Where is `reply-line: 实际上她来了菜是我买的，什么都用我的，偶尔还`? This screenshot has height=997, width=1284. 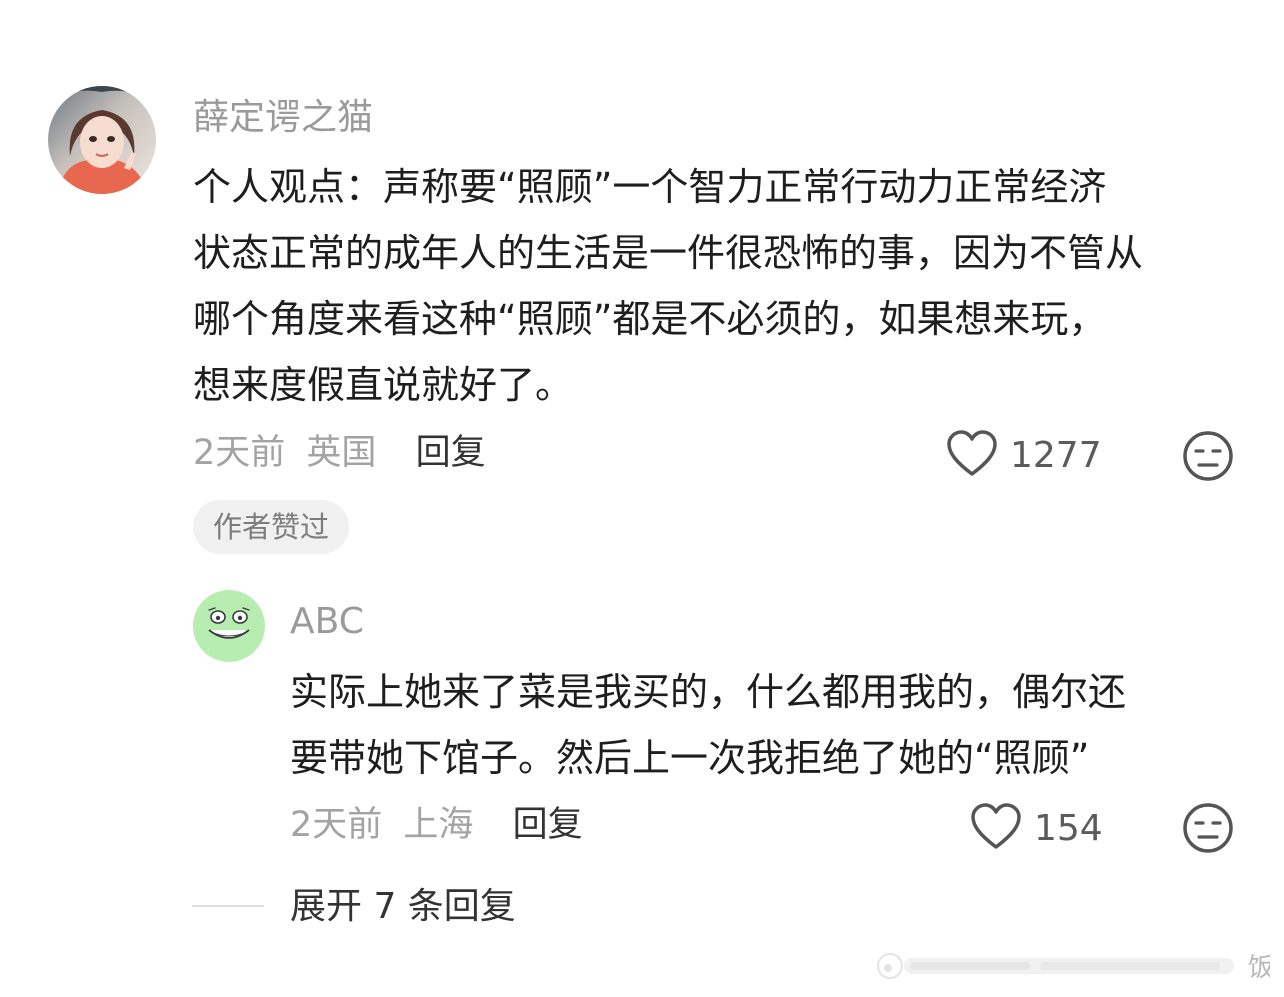
reply-line: 实际上她来了菜是我买的，什么都用我的，偶尔还 is located at coordinates (708, 692).